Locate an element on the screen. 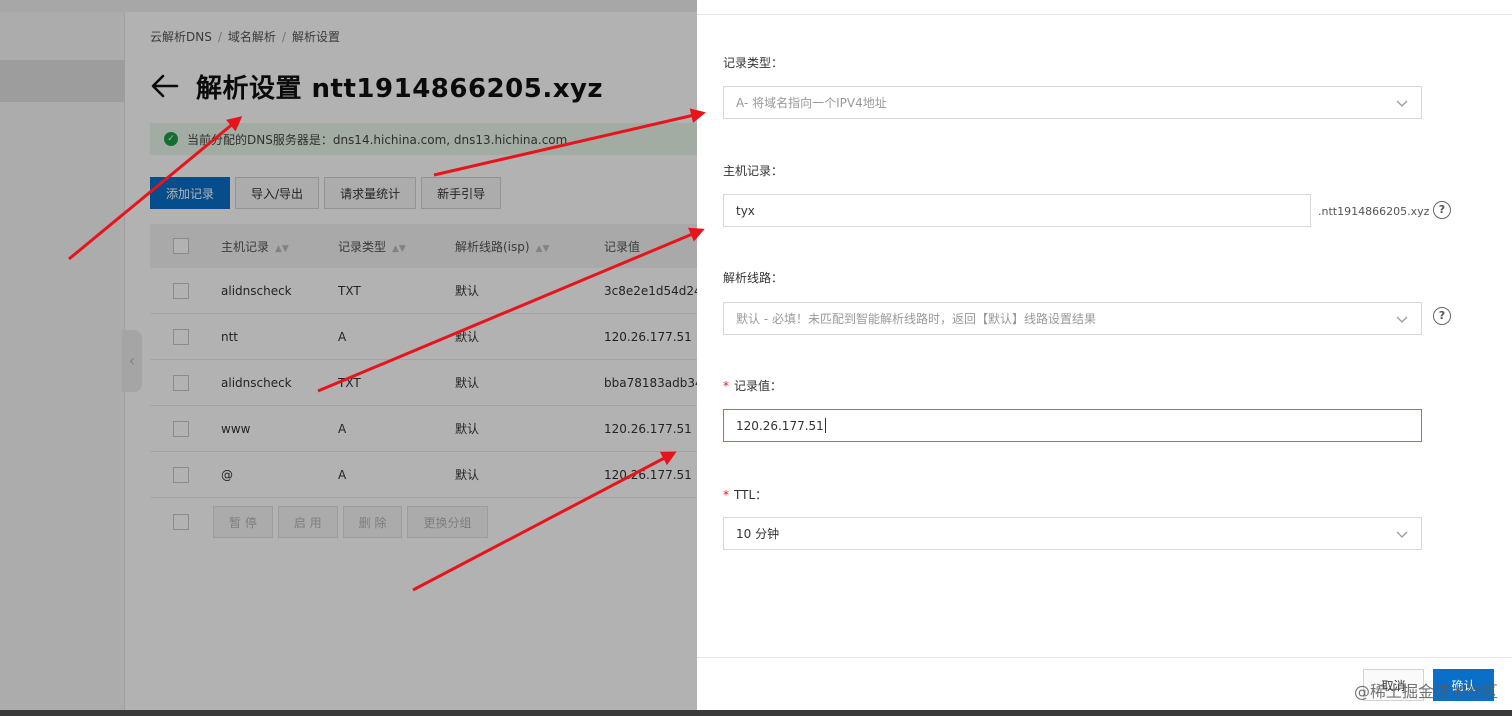  ttl-label-text: TTL： is located at coordinates (751, 495).